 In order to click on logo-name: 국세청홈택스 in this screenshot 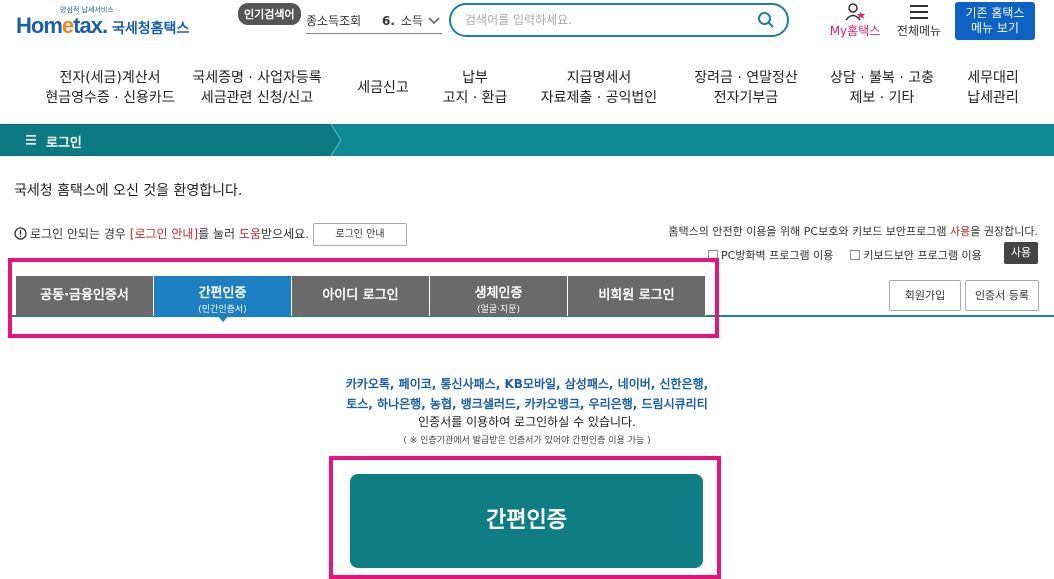, I will do `click(151, 29)`.